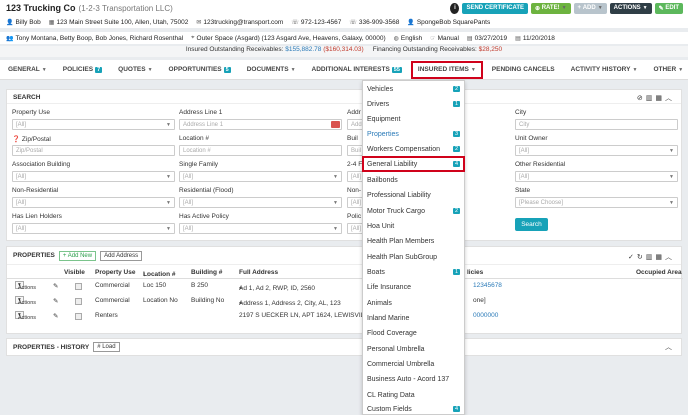 The width and height of the screenshot is (688, 415). Describe the element at coordinates (413, 164) in the screenshot. I see `menu-item-general-liability: General Liability 4` at that location.